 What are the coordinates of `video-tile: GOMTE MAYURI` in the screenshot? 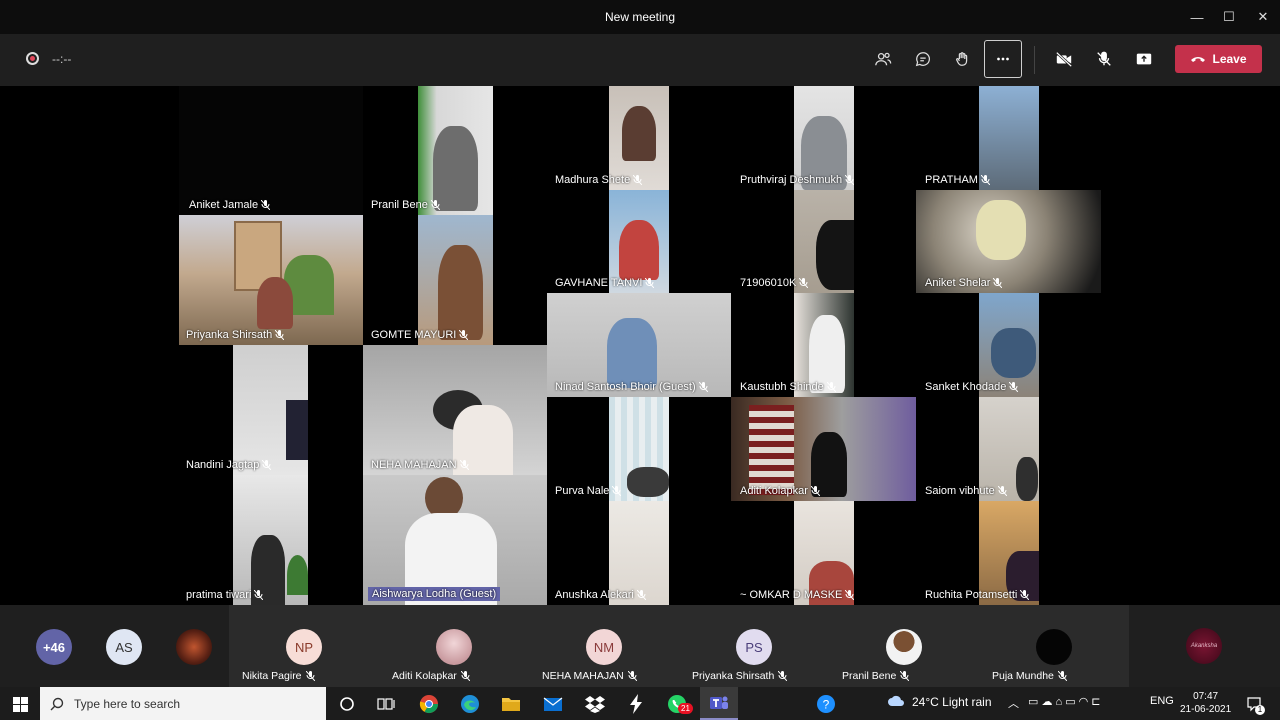 It's located at (455, 280).